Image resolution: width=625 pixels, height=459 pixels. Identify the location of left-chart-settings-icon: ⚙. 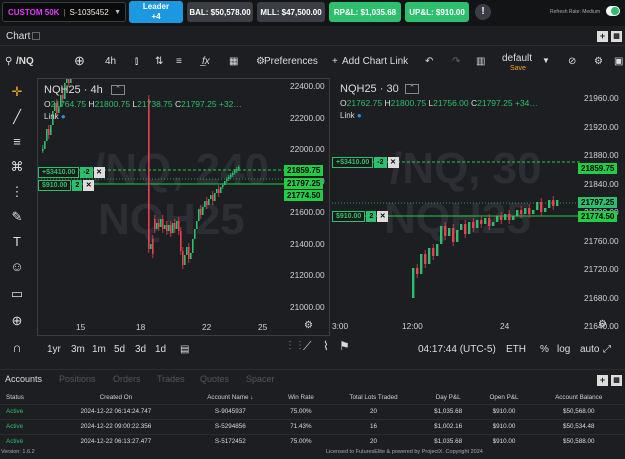
(308, 325).